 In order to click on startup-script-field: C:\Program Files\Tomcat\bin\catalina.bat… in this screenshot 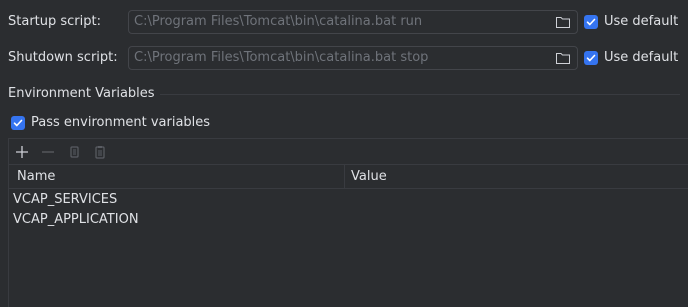, I will do `click(353, 22)`.